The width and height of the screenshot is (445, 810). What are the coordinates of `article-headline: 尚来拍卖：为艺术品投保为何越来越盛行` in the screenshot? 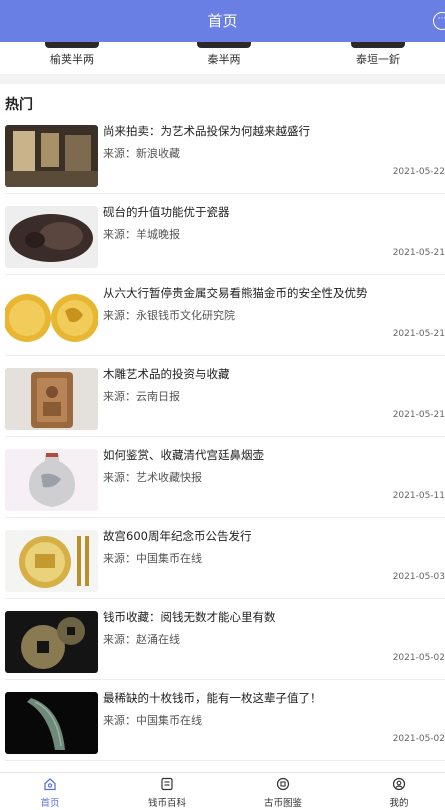 It's located at (206, 131).